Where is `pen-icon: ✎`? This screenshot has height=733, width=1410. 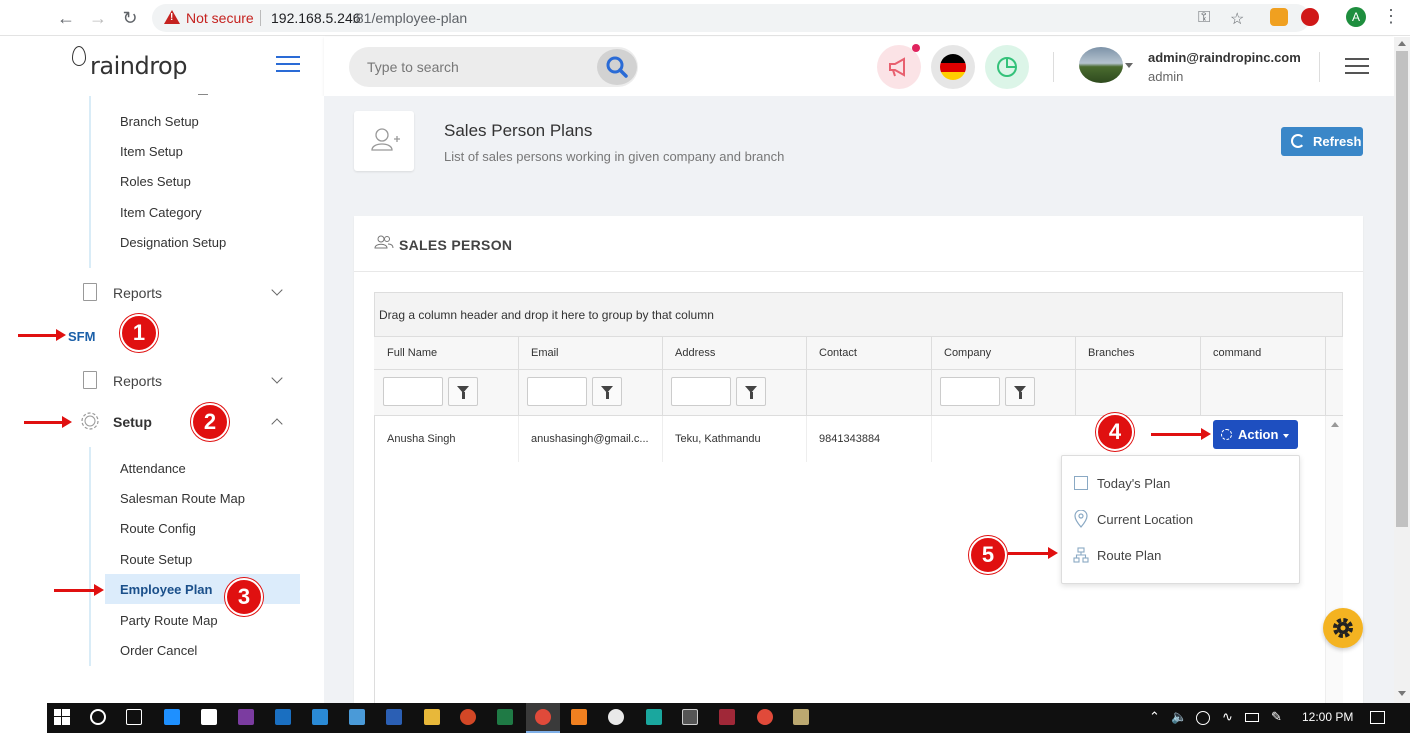
pen-icon: ✎ is located at coordinates (1276, 717).